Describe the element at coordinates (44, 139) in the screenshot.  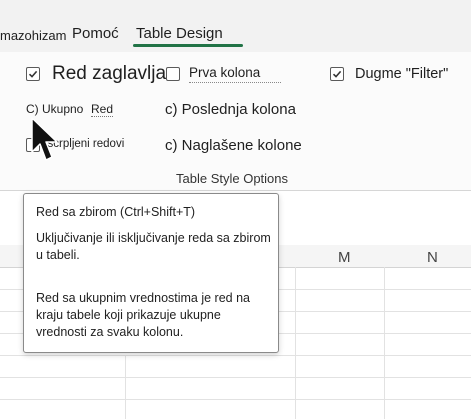
I see `mouse-pointer-icon` at that location.